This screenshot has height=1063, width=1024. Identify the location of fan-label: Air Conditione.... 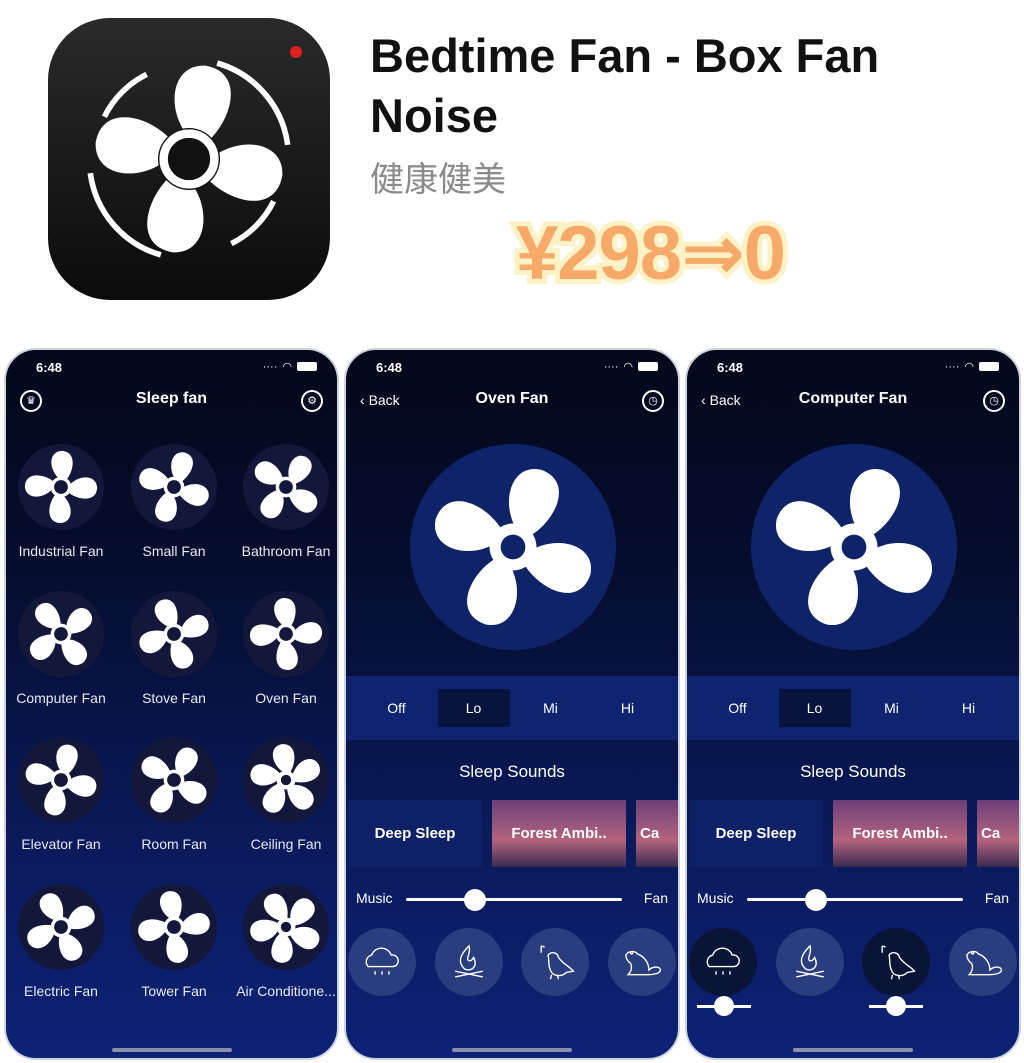
(286, 991).